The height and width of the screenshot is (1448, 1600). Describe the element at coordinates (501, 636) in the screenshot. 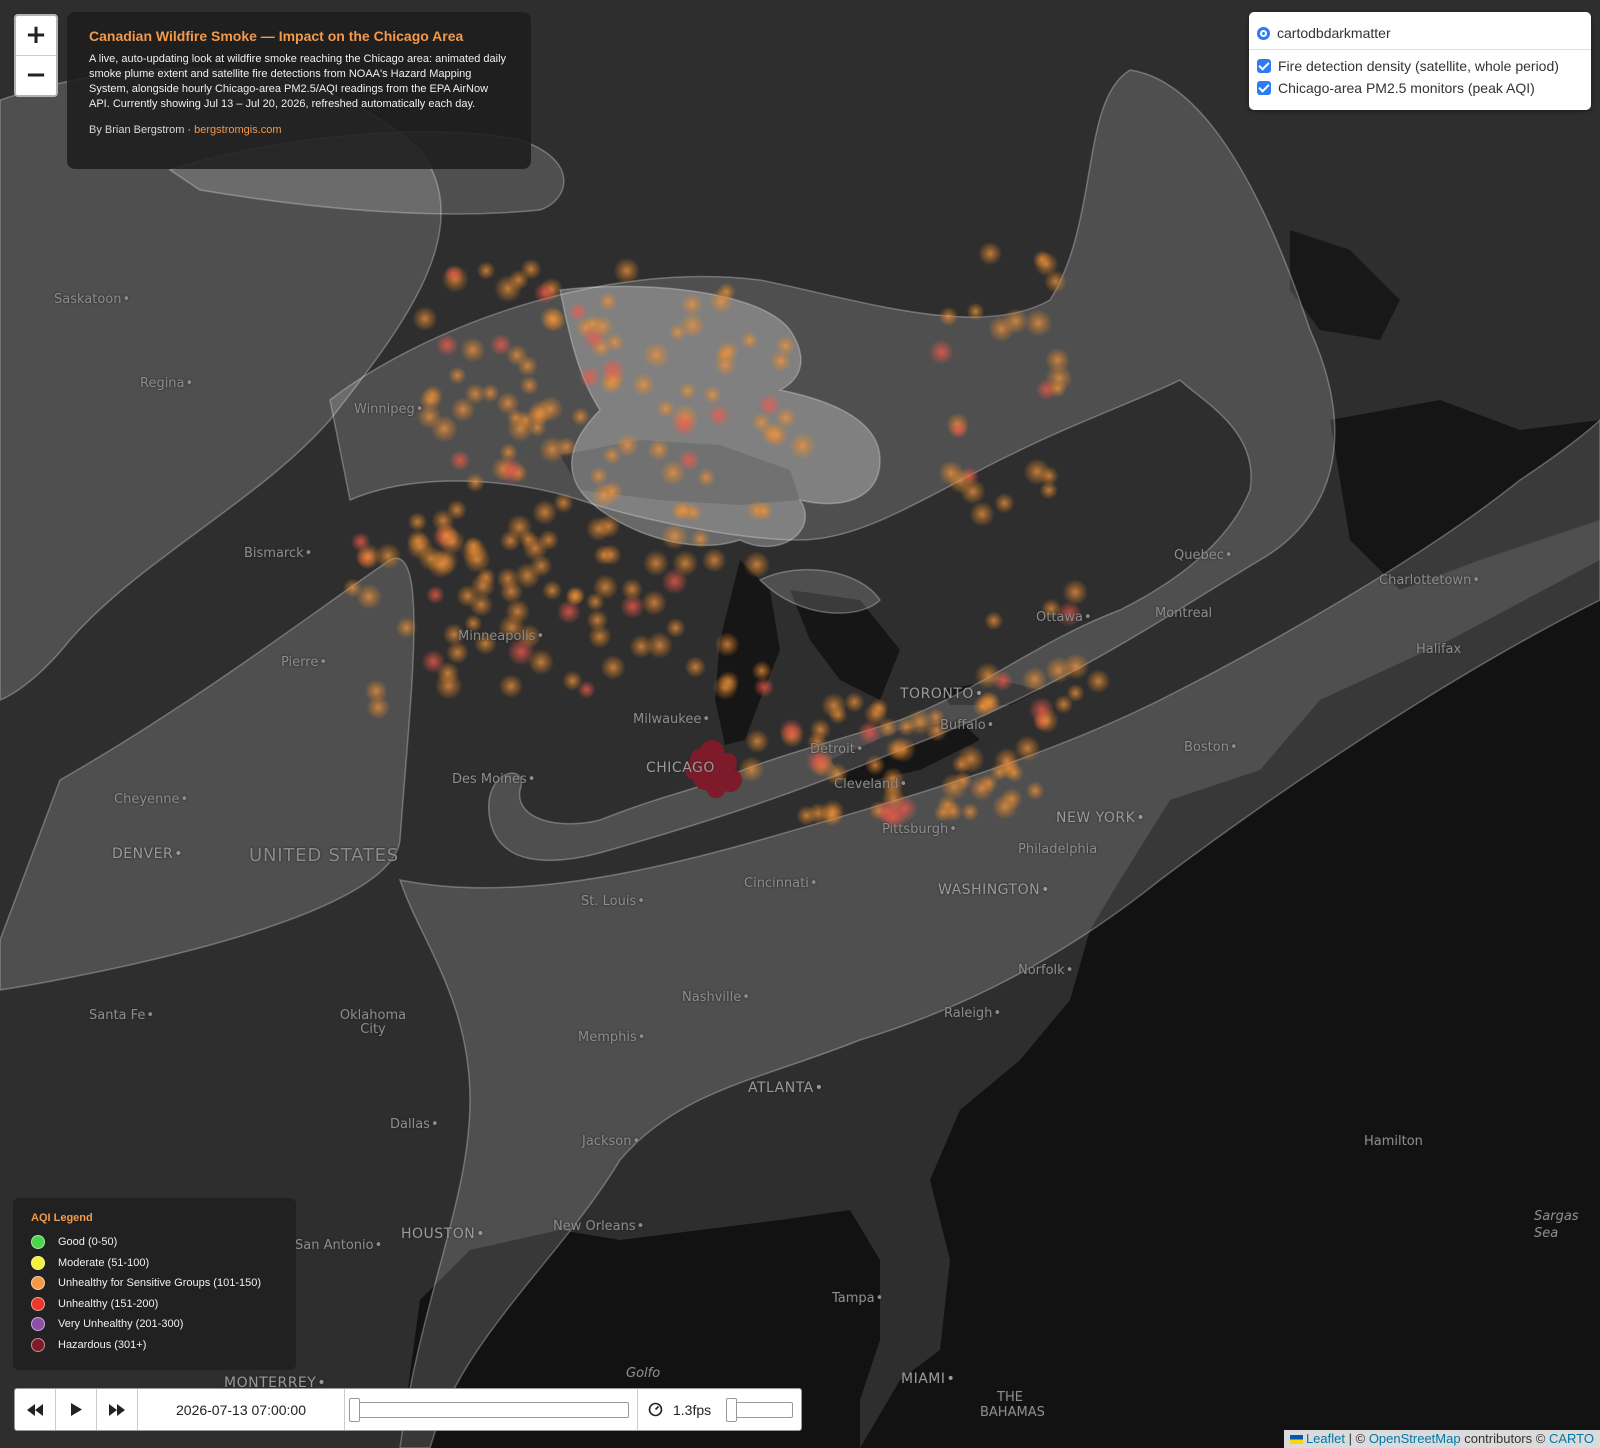

I see `city-label: Minneapolis` at that location.